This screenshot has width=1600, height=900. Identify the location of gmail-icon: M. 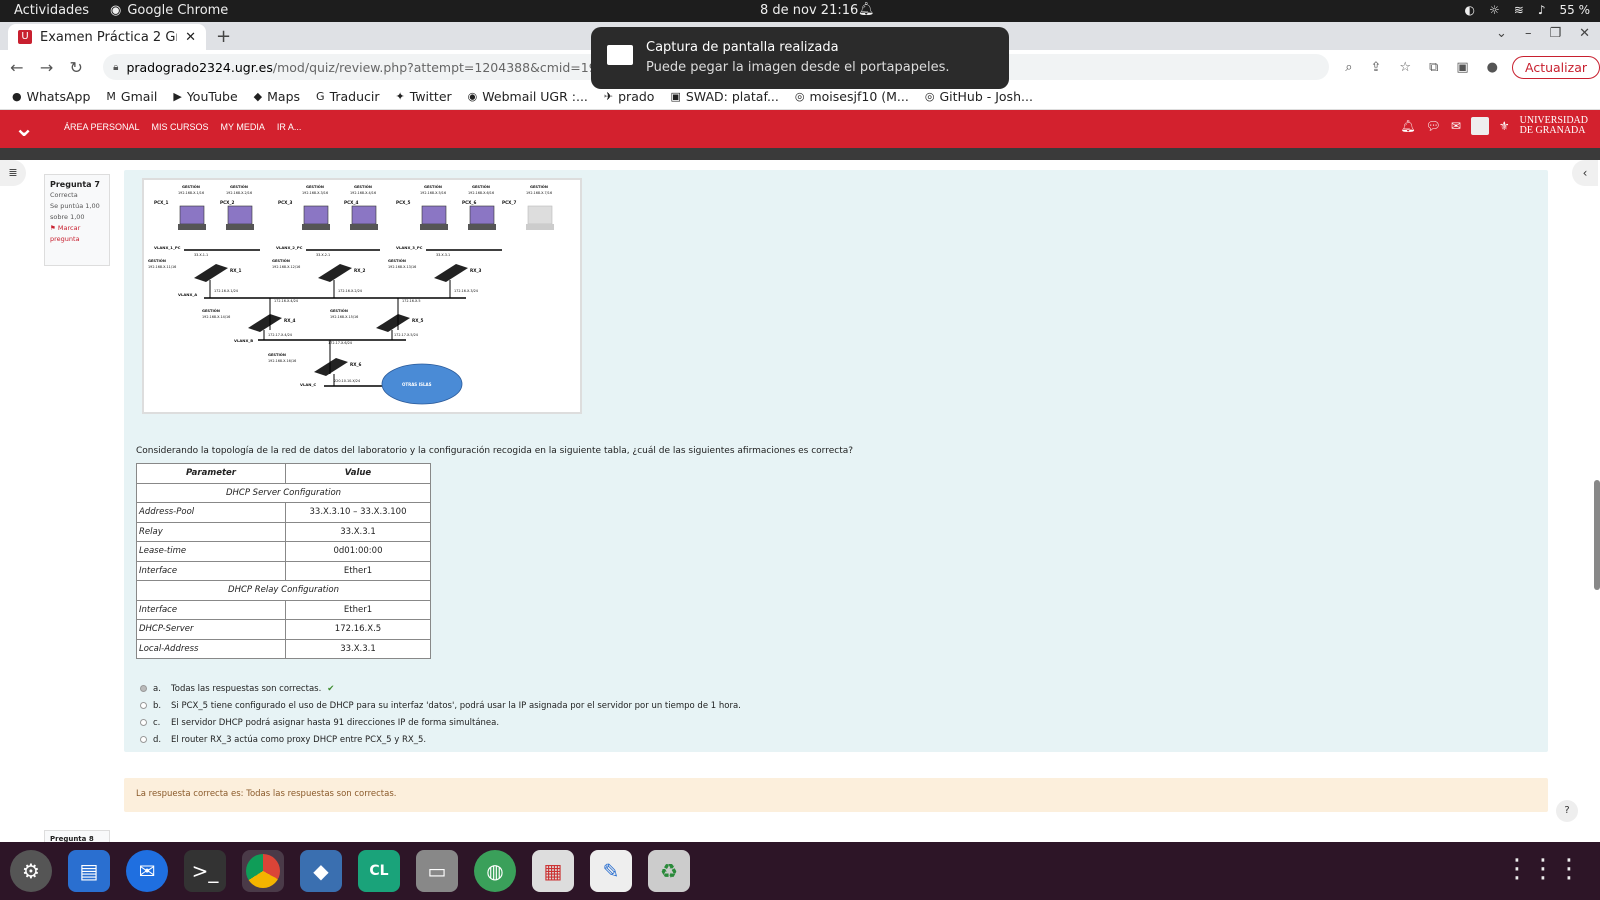
(111, 96).